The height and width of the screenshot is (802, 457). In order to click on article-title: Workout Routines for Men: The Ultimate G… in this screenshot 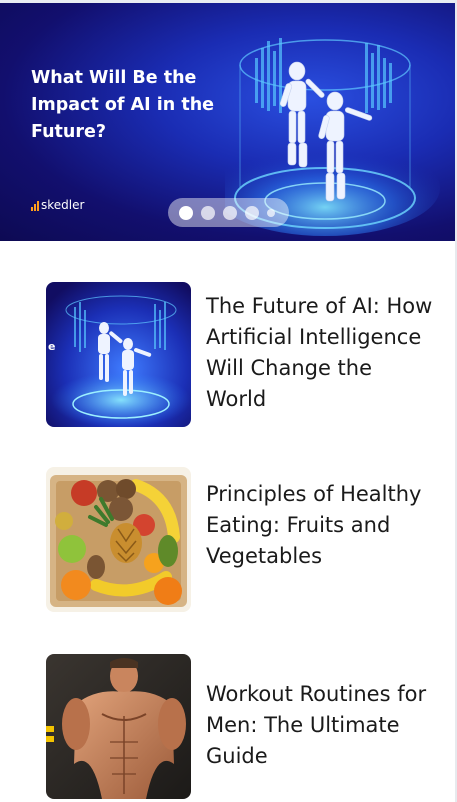, I will do `click(321, 725)`.